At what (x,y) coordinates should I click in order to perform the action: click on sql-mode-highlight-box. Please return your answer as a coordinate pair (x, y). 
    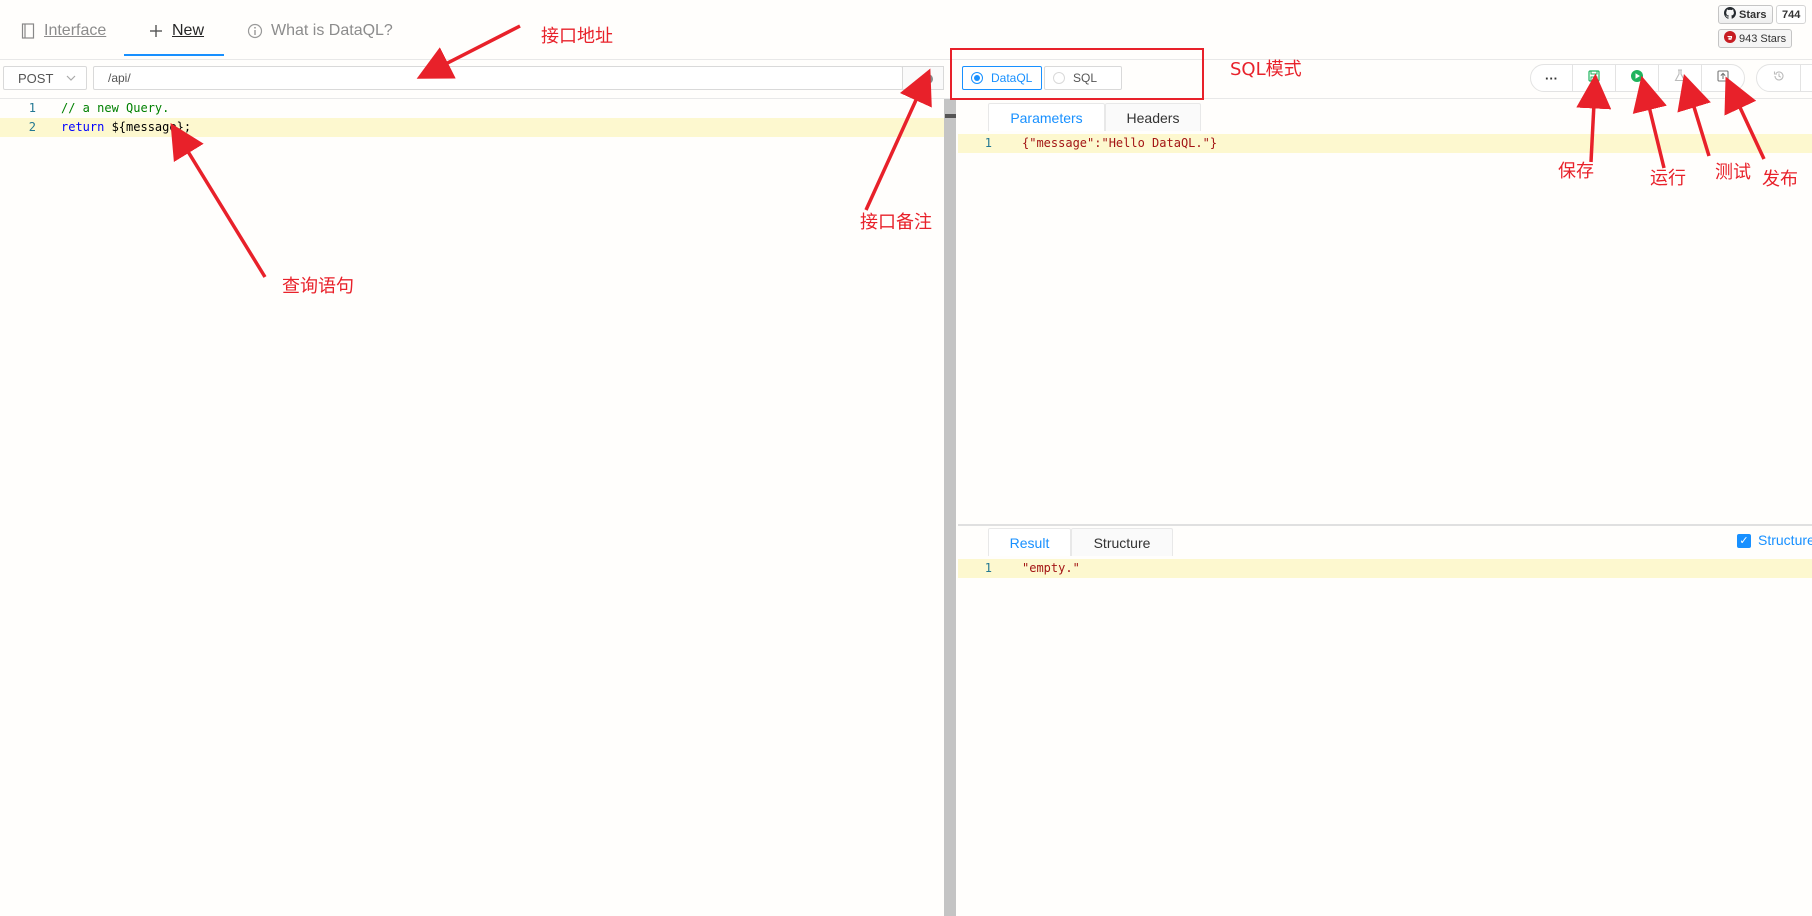
    Looking at the image, I should click on (1077, 74).